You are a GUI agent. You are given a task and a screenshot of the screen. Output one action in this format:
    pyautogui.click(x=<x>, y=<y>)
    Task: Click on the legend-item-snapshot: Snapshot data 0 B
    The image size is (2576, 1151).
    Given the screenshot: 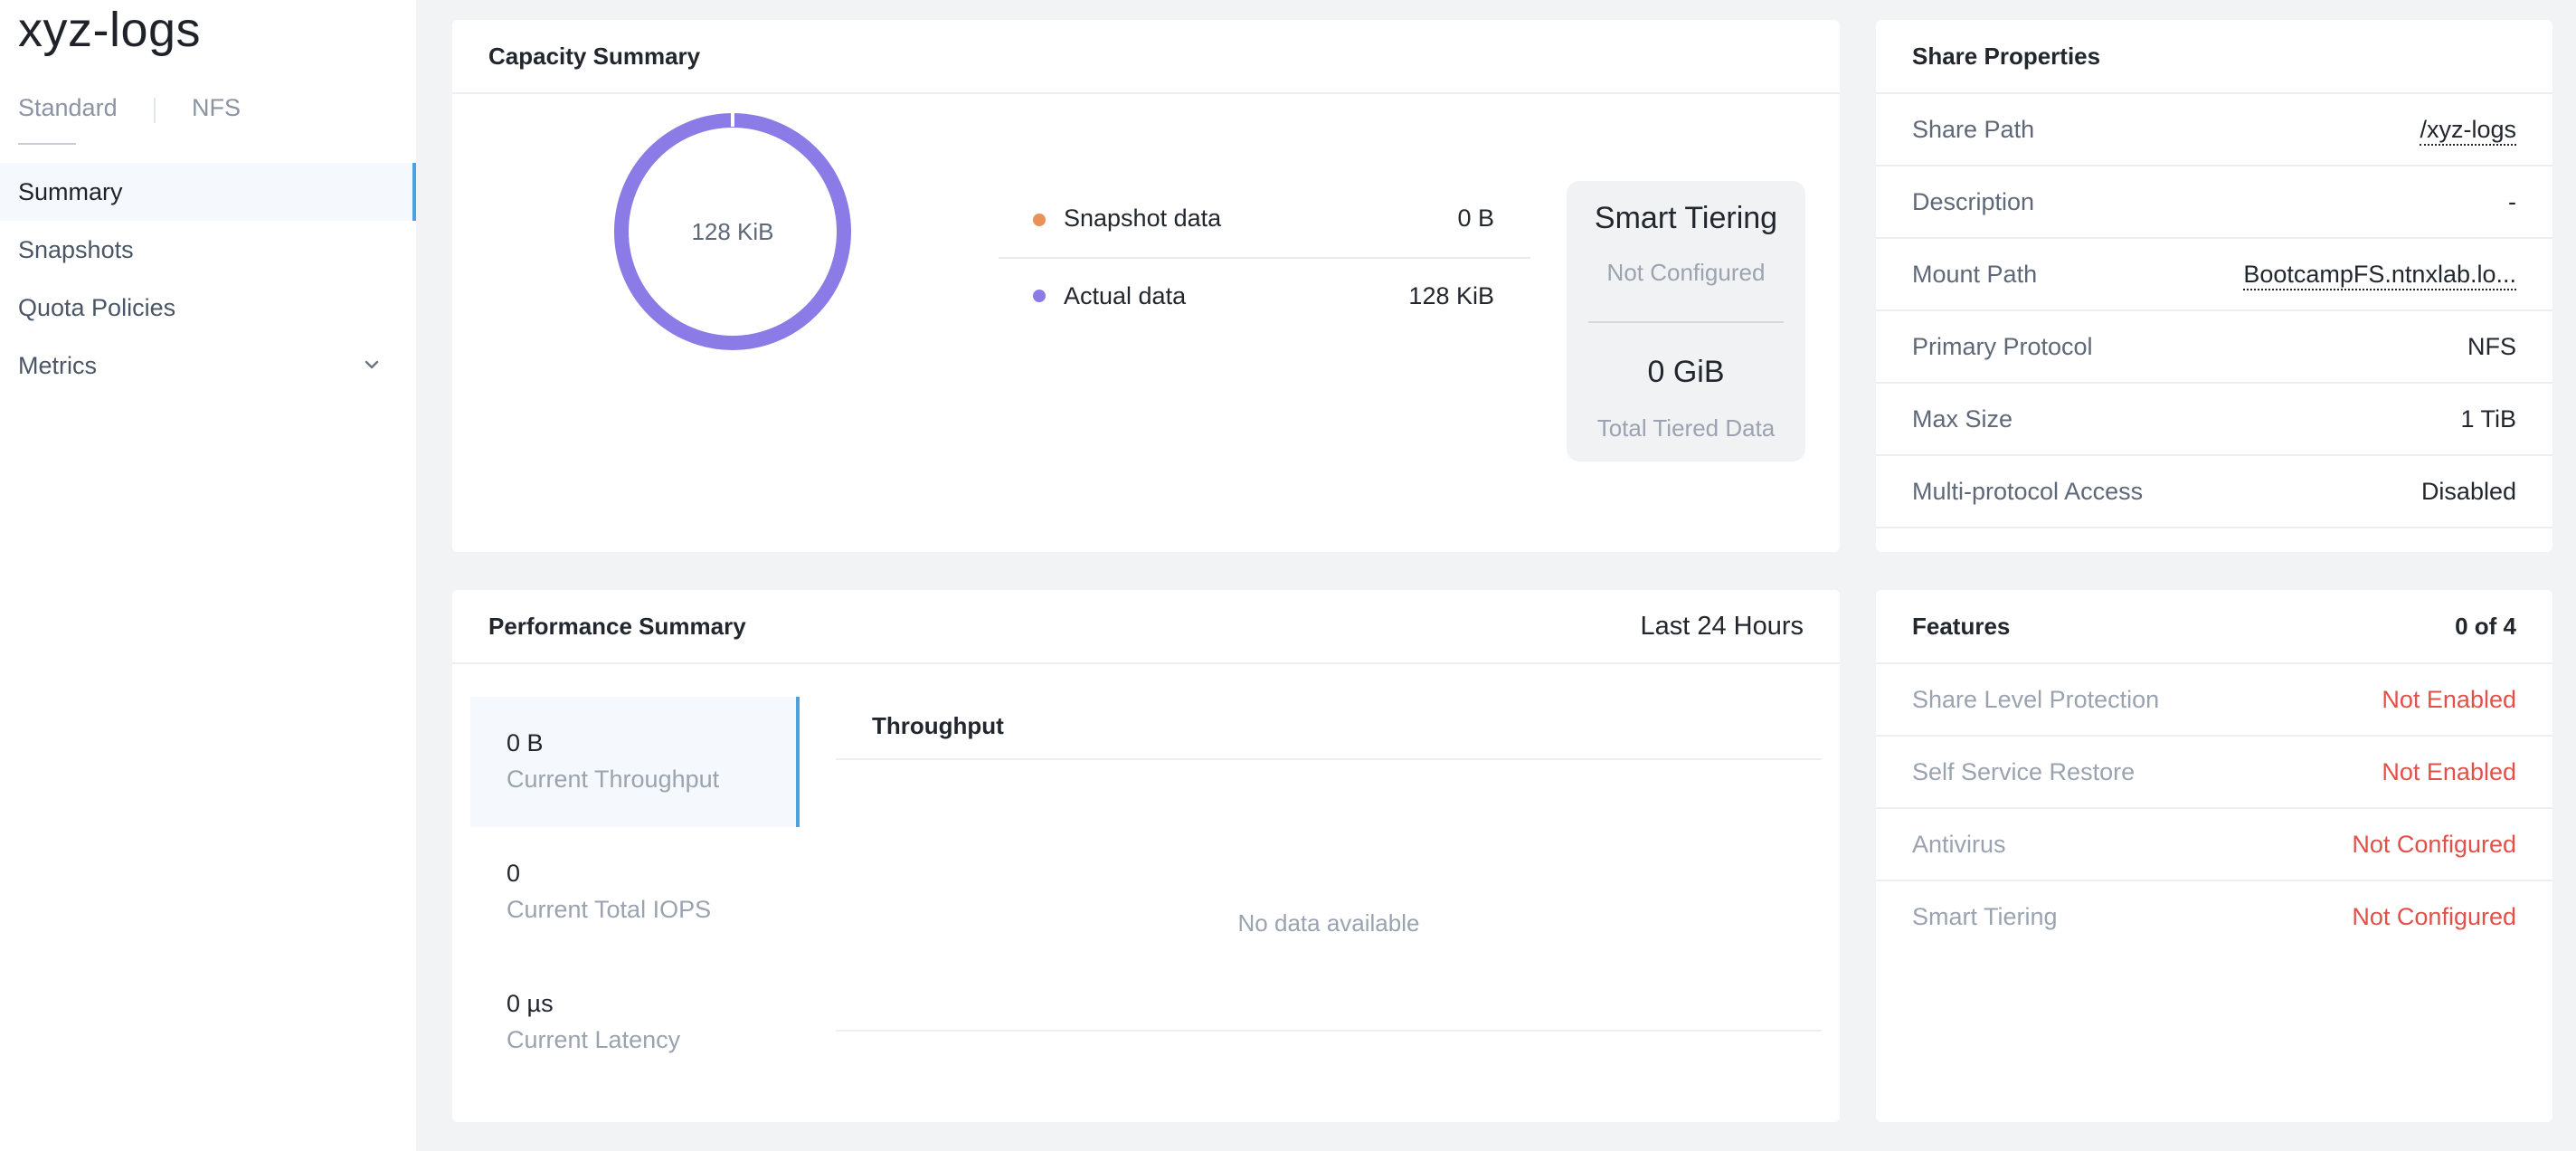 What is the action you would take?
    pyautogui.click(x=1264, y=221)
    